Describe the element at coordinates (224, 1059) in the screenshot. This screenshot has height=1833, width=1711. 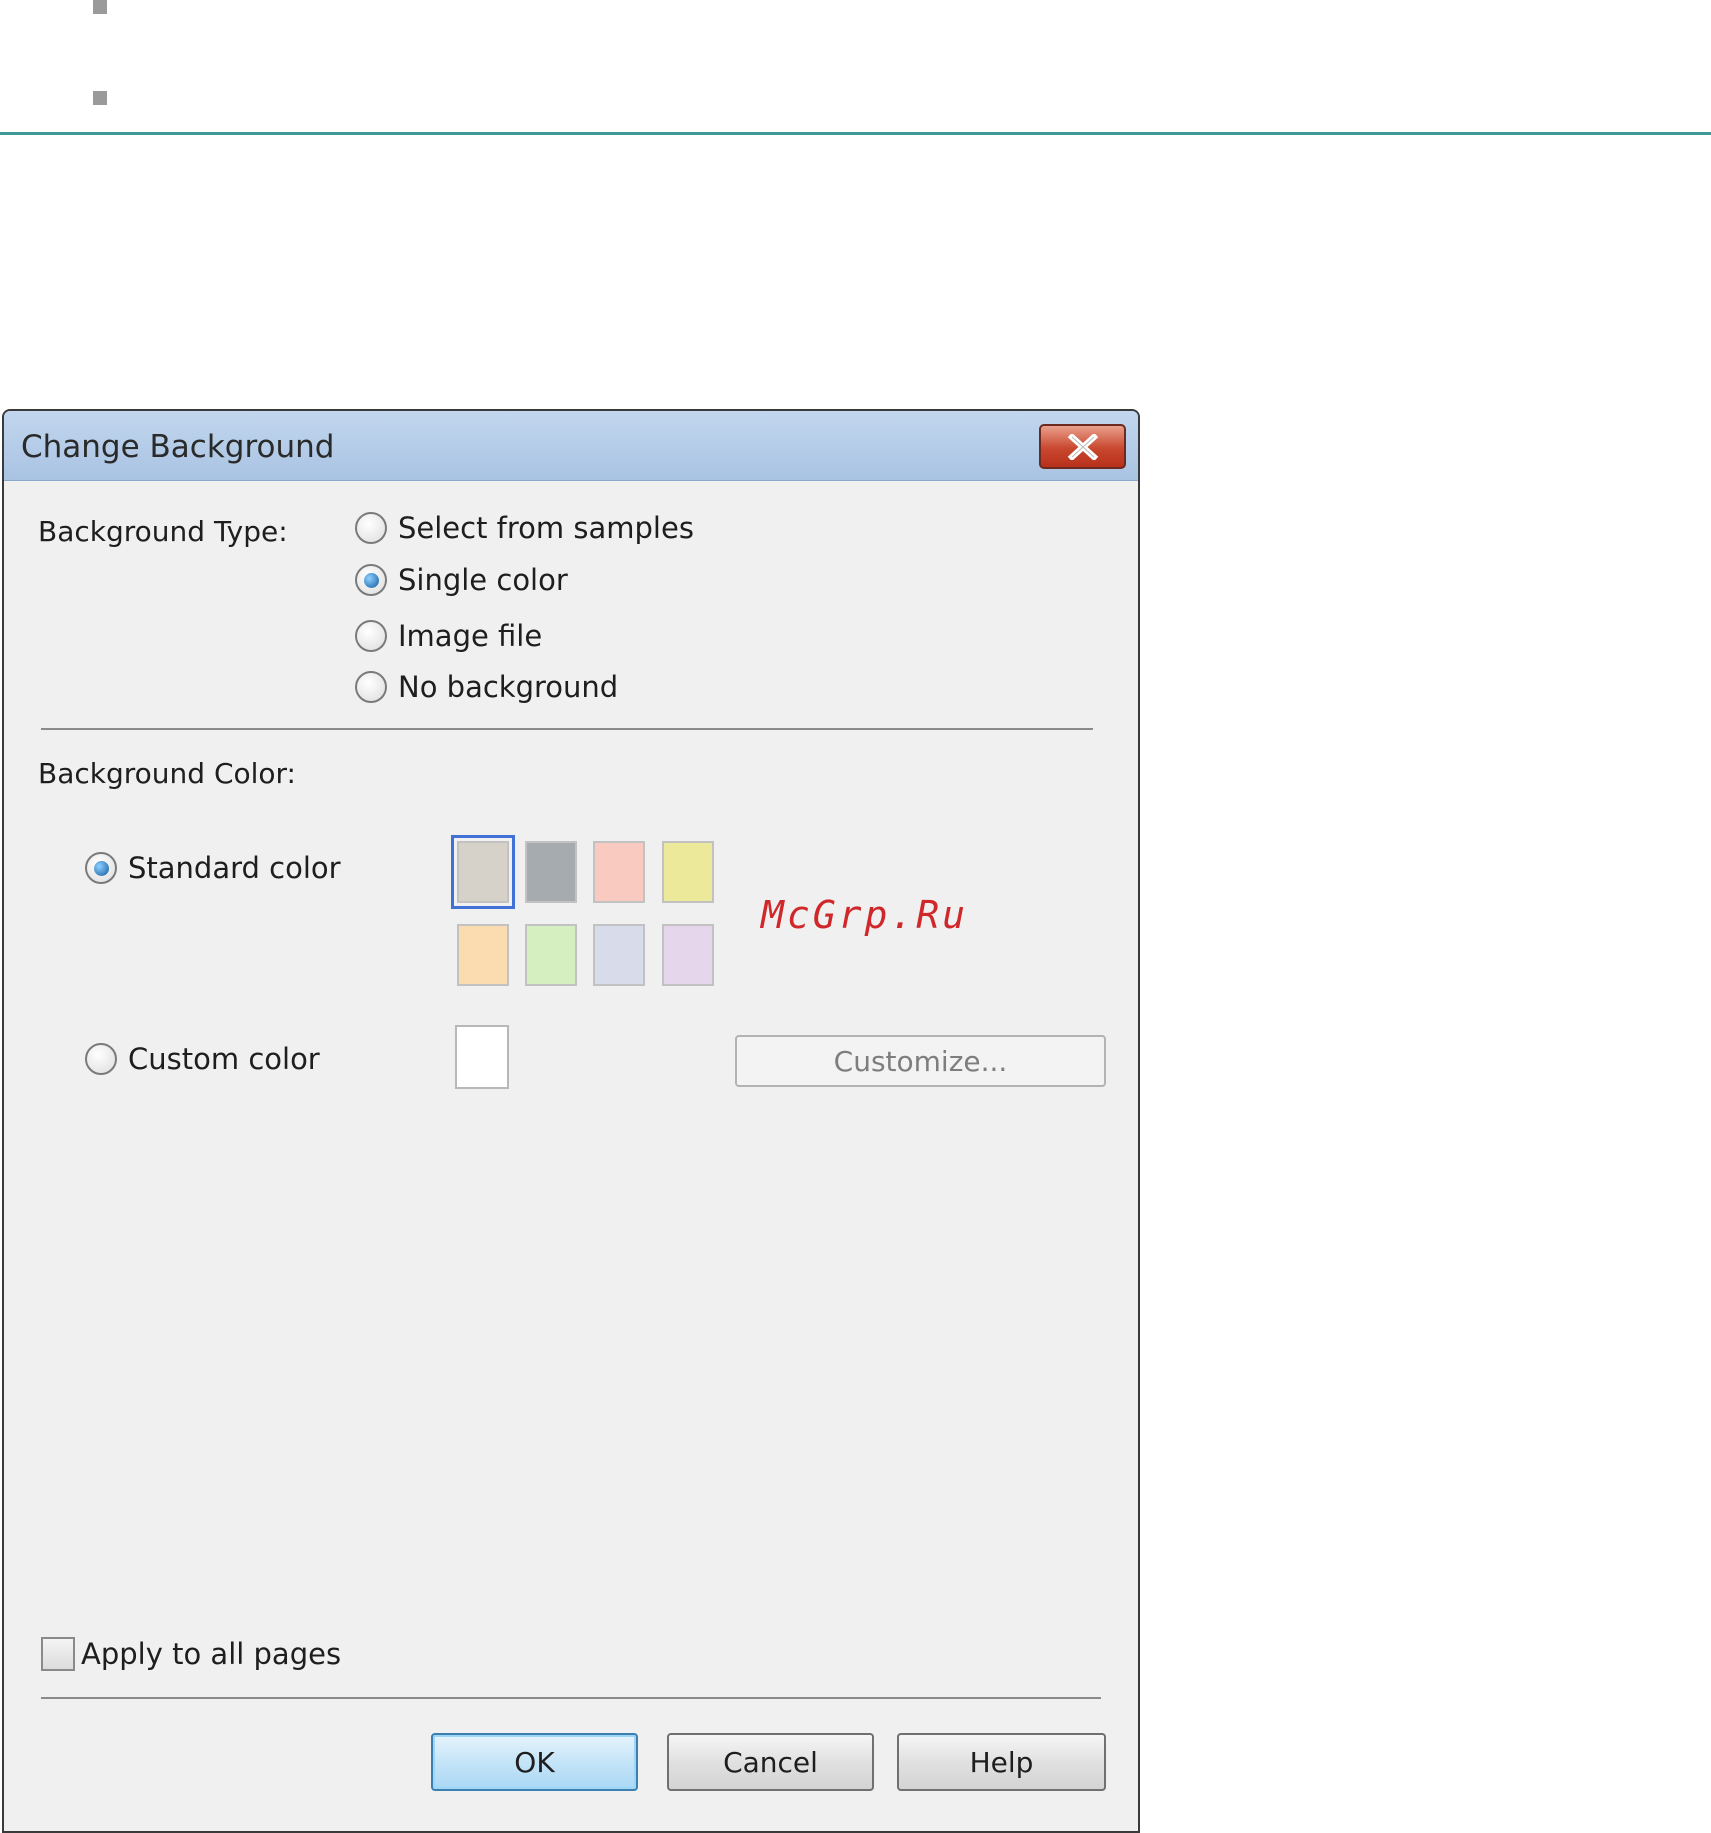
I see `radio-label: Custom color` at that location.